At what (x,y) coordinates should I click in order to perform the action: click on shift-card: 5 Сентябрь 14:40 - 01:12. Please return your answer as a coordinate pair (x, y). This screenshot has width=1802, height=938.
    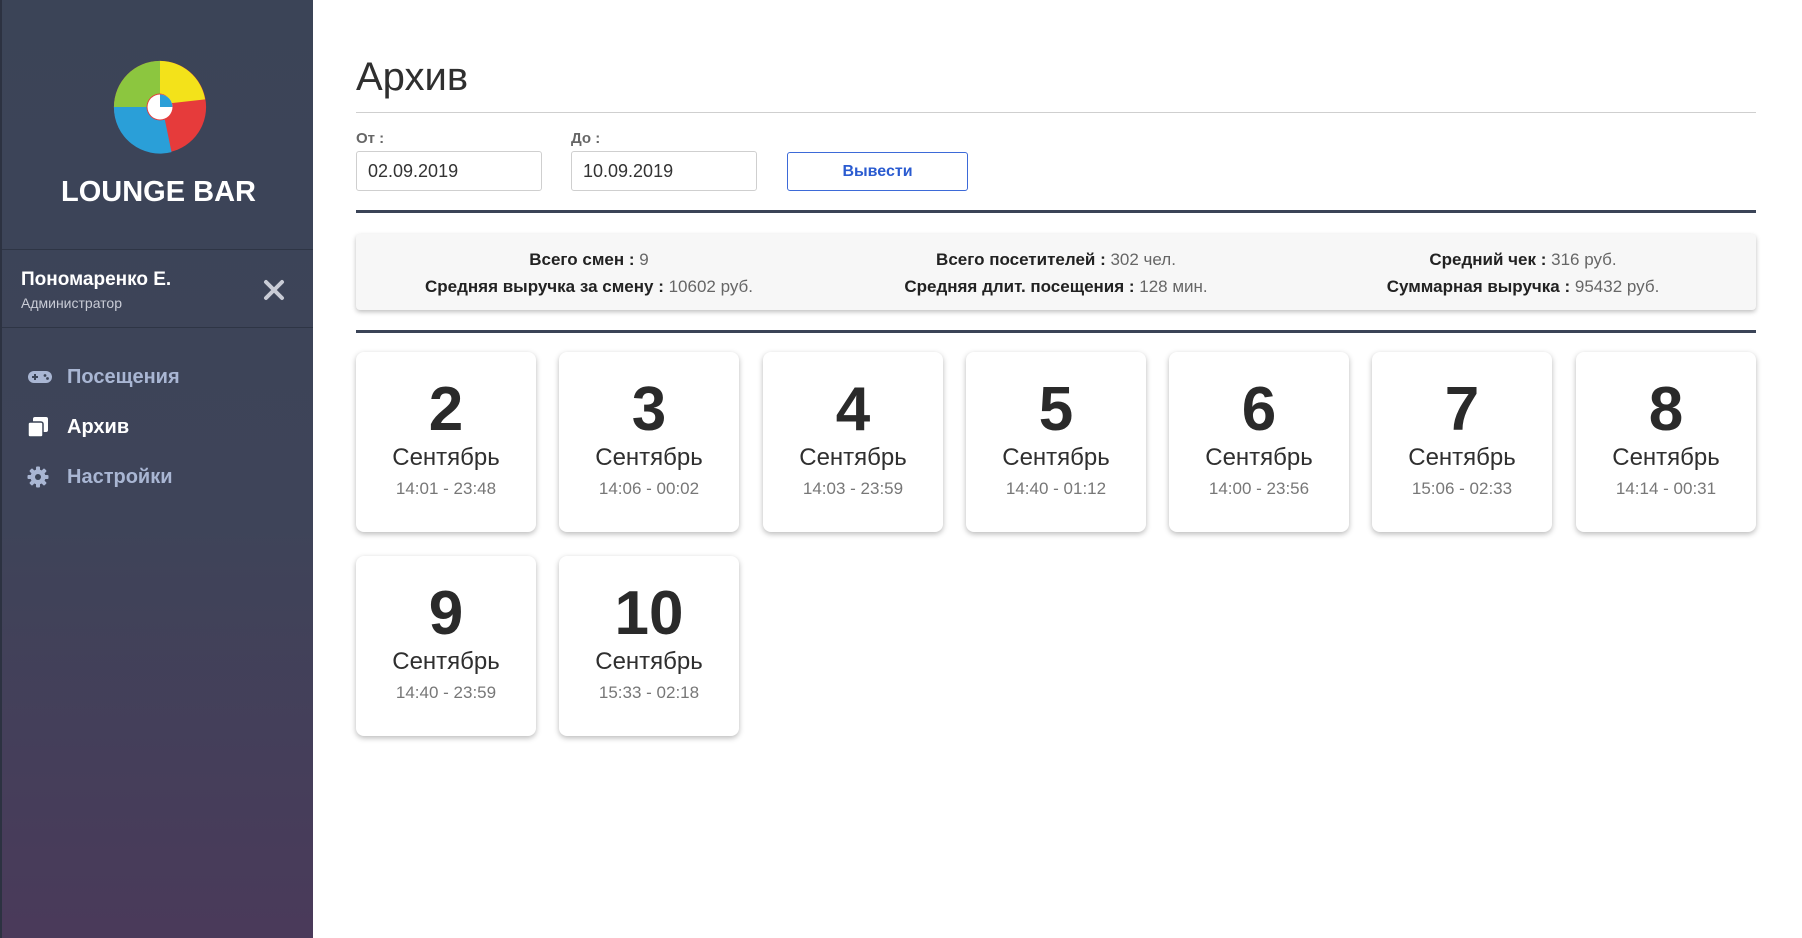
    Looking at the image, I should click on (1056, 442).